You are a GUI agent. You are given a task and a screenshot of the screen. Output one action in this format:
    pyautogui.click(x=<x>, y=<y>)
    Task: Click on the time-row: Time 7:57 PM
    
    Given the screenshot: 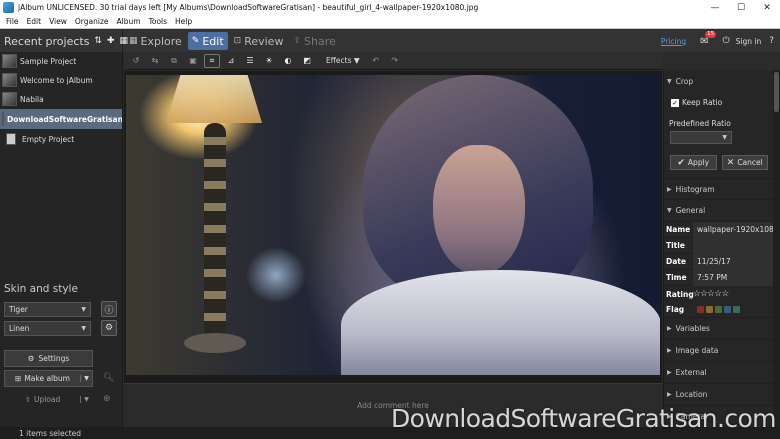 What is the action you would take?
    pyautogui.click(x=718, y=277)
    